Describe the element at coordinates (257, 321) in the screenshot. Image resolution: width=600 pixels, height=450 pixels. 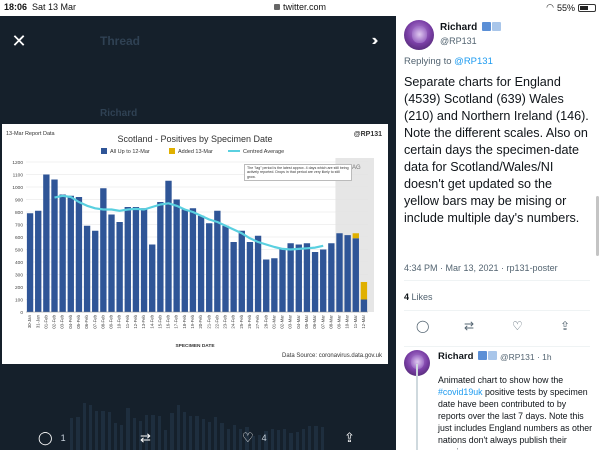
I see `x-tick-label: 27-Feb` at that location.